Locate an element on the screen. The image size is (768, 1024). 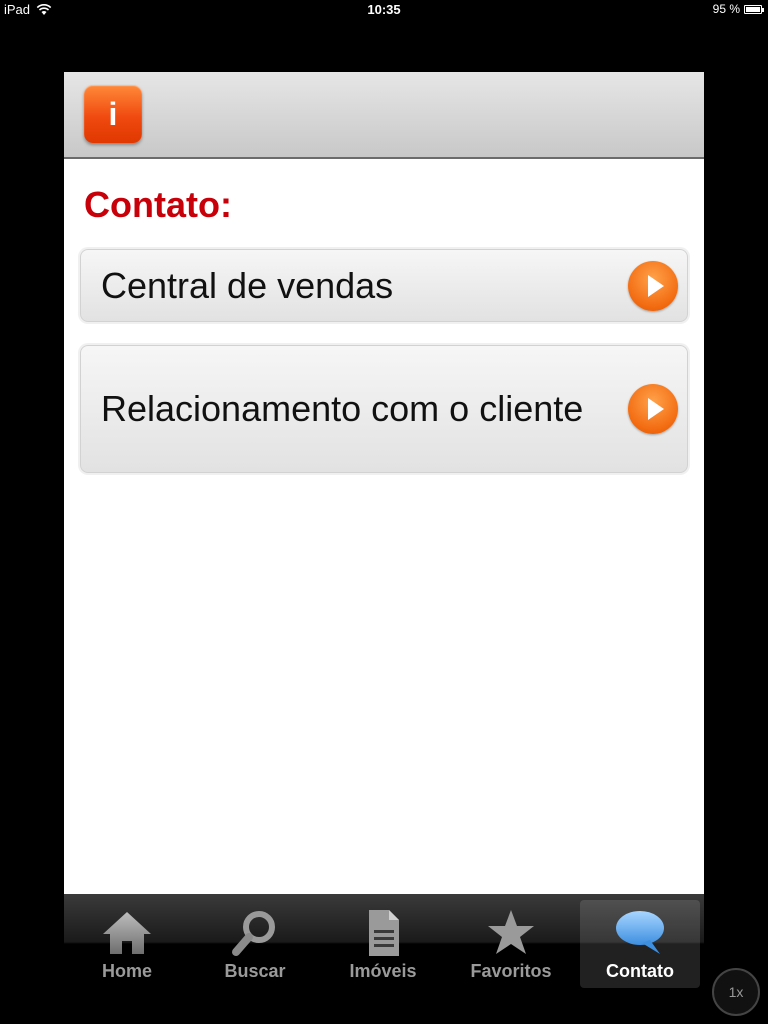
tab-imoveis: Imóveis is located at coordinates (383, 944).